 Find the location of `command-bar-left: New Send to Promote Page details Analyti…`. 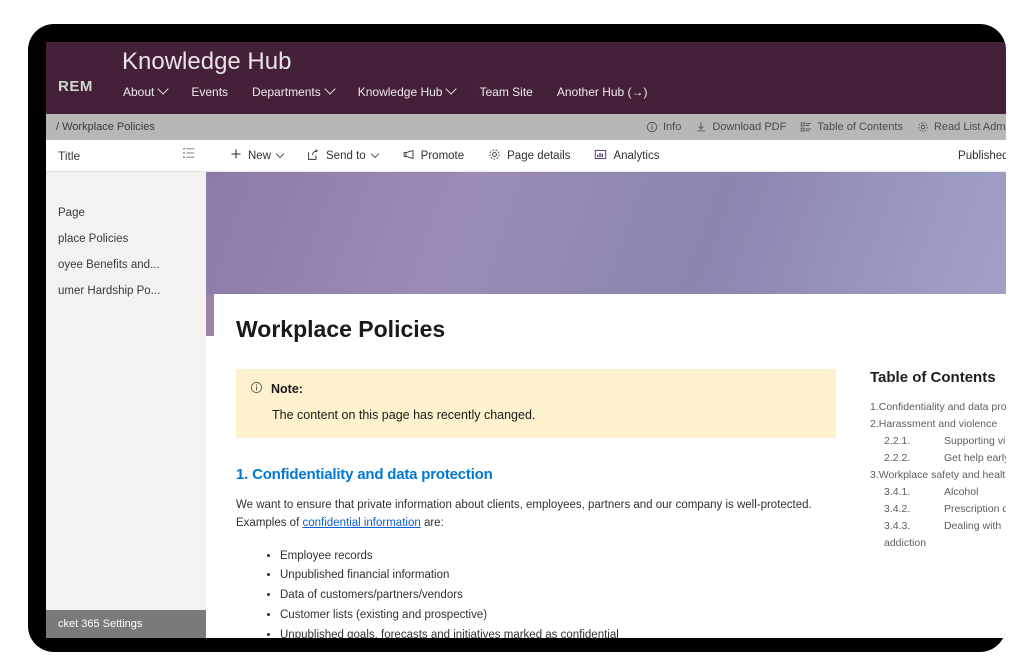

command-bar-left: New Send to Promote Page details Analyti… is located at coordinates (444, 156).